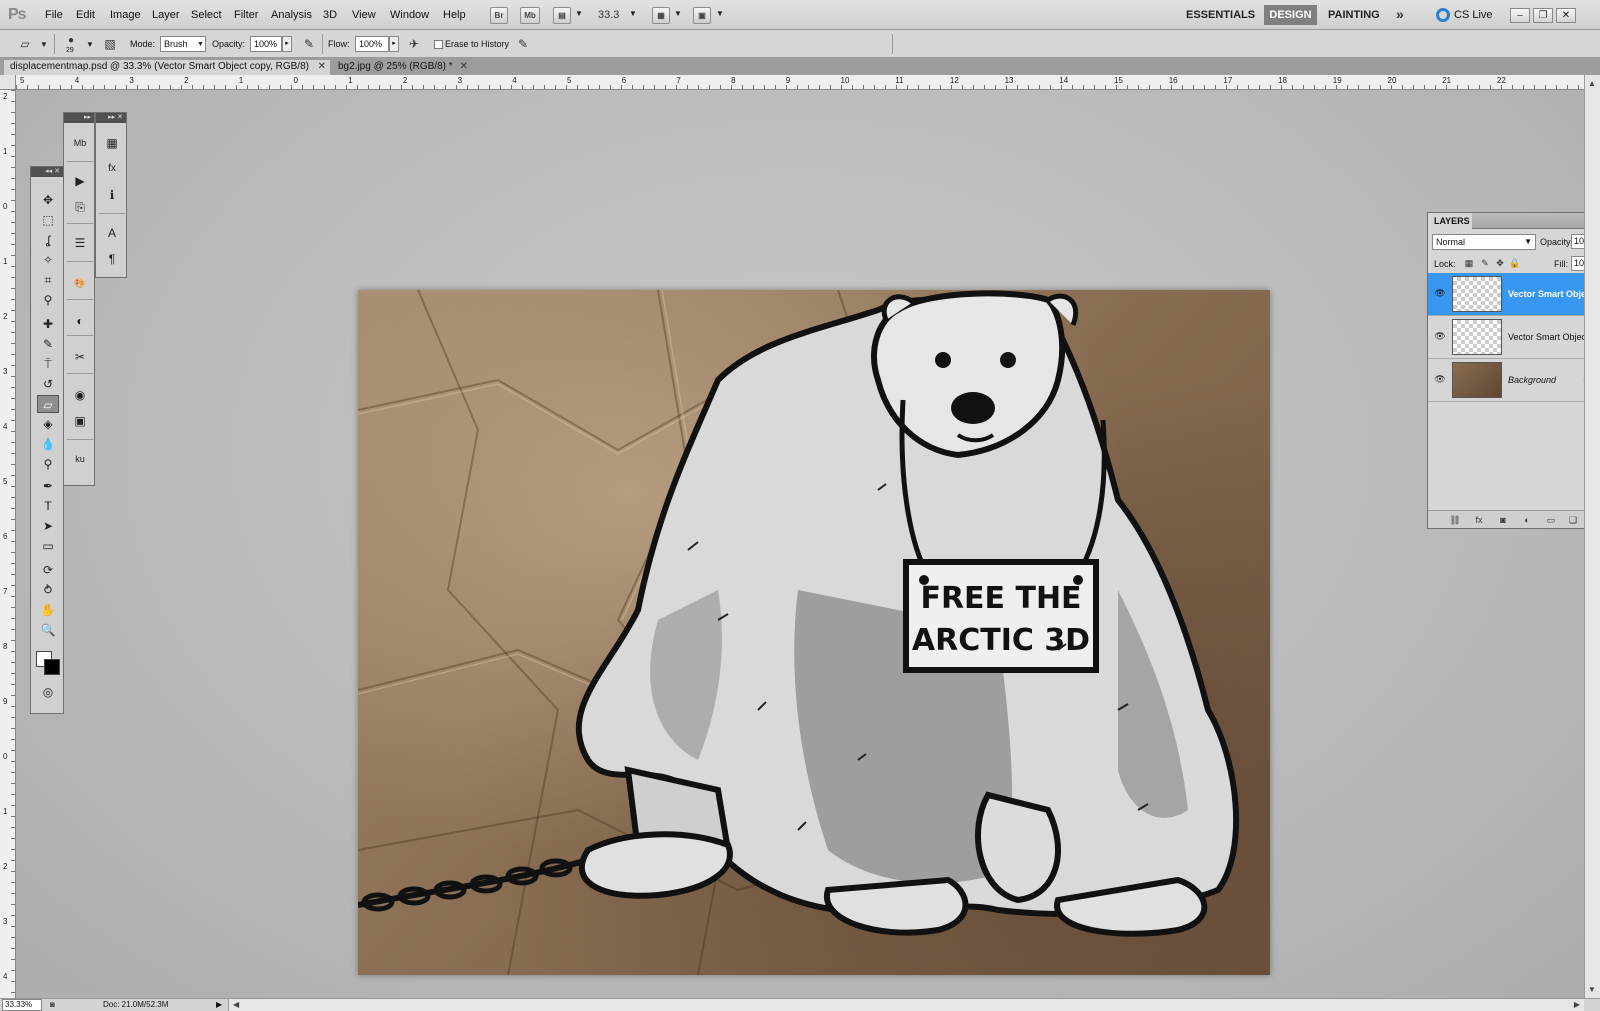 The width and height of the screenshot is (1600, 1011). I want to click on horizontal-ruler, so click(800, 82).